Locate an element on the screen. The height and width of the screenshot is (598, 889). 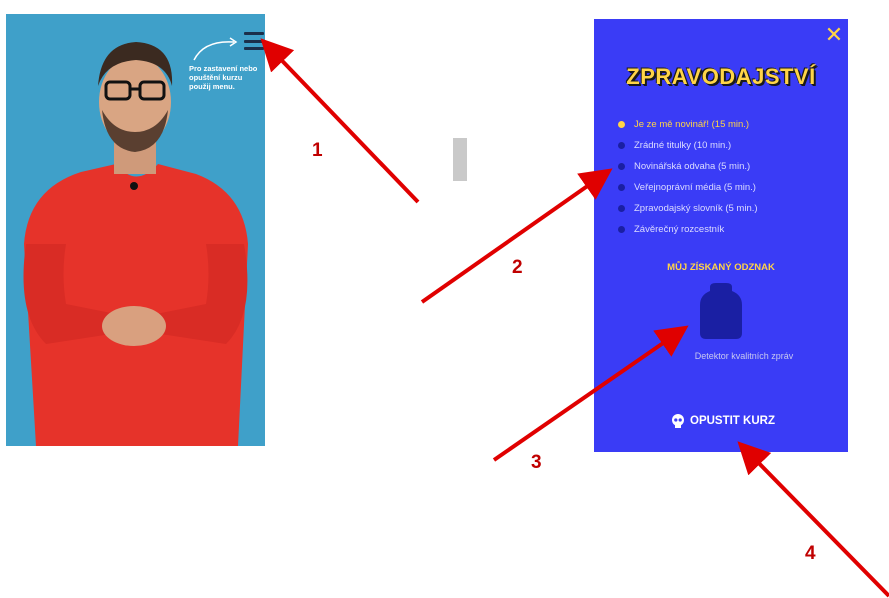
hint-arrow-icon is located at coordinates (215, 49).